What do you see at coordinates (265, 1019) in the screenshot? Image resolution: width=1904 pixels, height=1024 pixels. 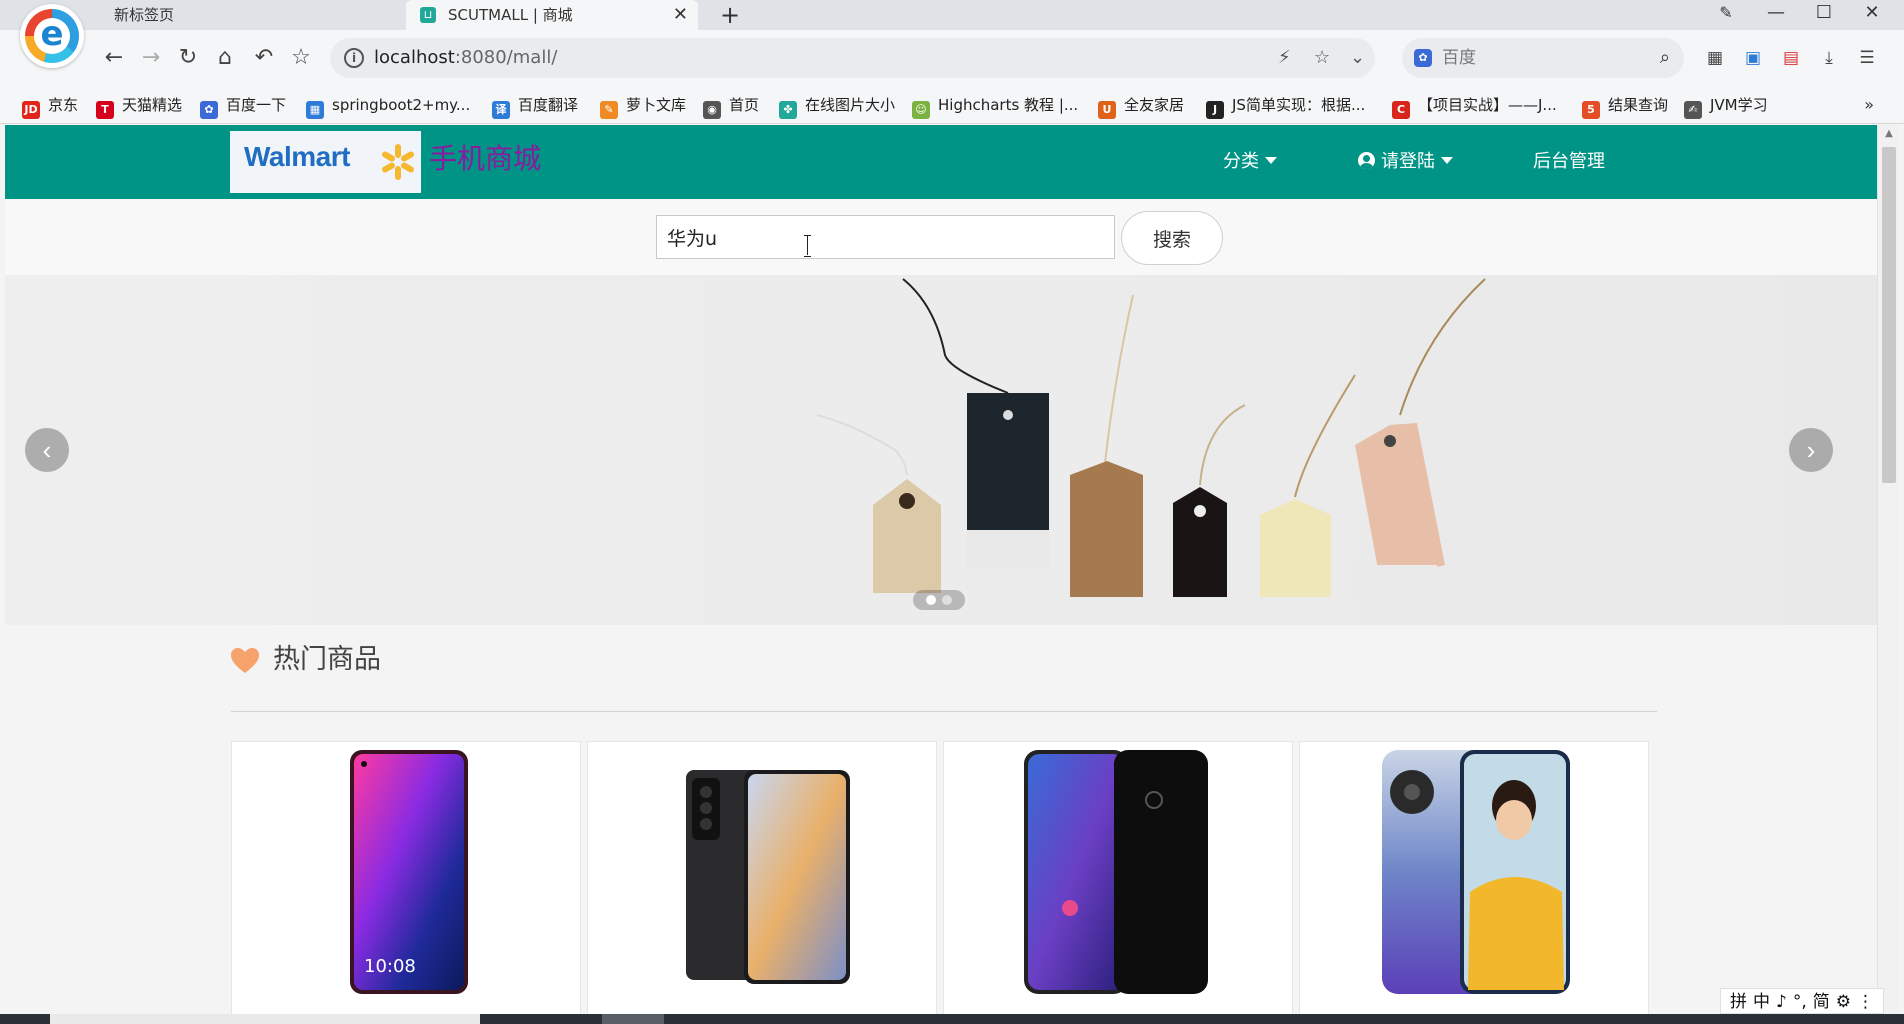 I see `taskbar-progress` at bounding box center [265, 1019].